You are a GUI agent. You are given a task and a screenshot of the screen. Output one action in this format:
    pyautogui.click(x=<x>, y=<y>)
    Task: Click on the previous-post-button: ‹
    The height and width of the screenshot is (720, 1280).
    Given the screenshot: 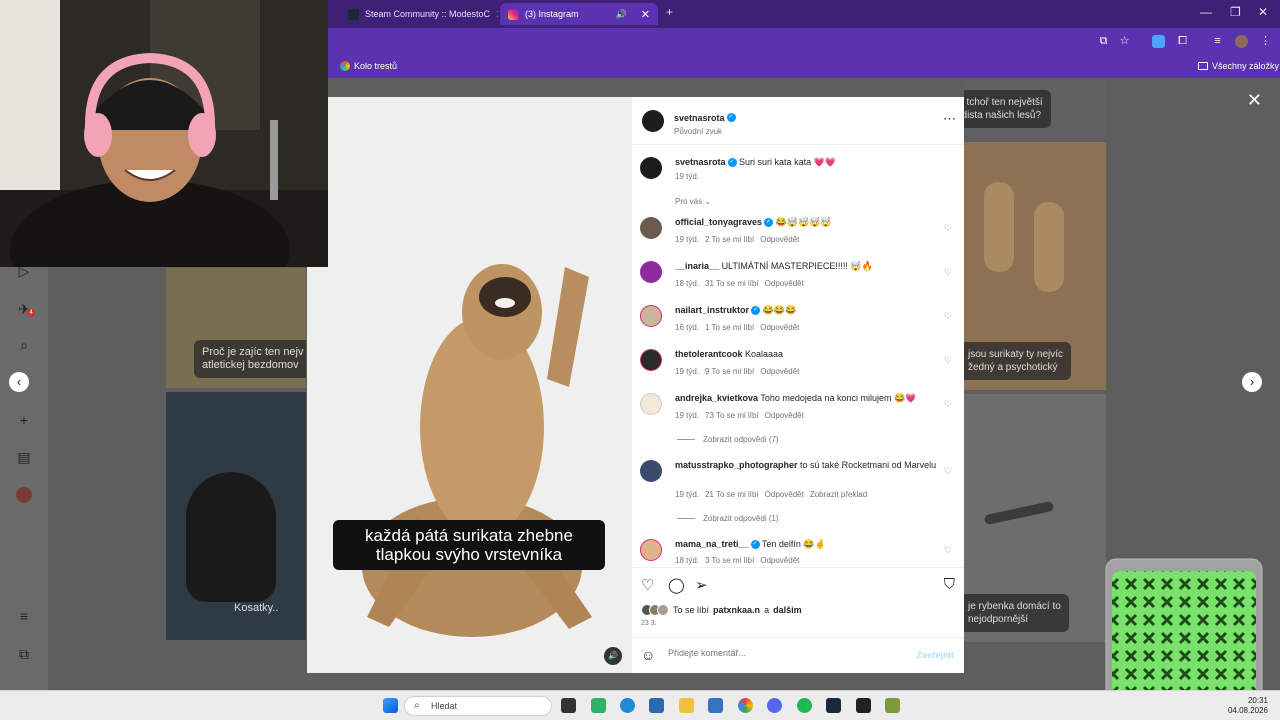 What is the action you would take?
    pyautogui.click(x=19, y=382)
    